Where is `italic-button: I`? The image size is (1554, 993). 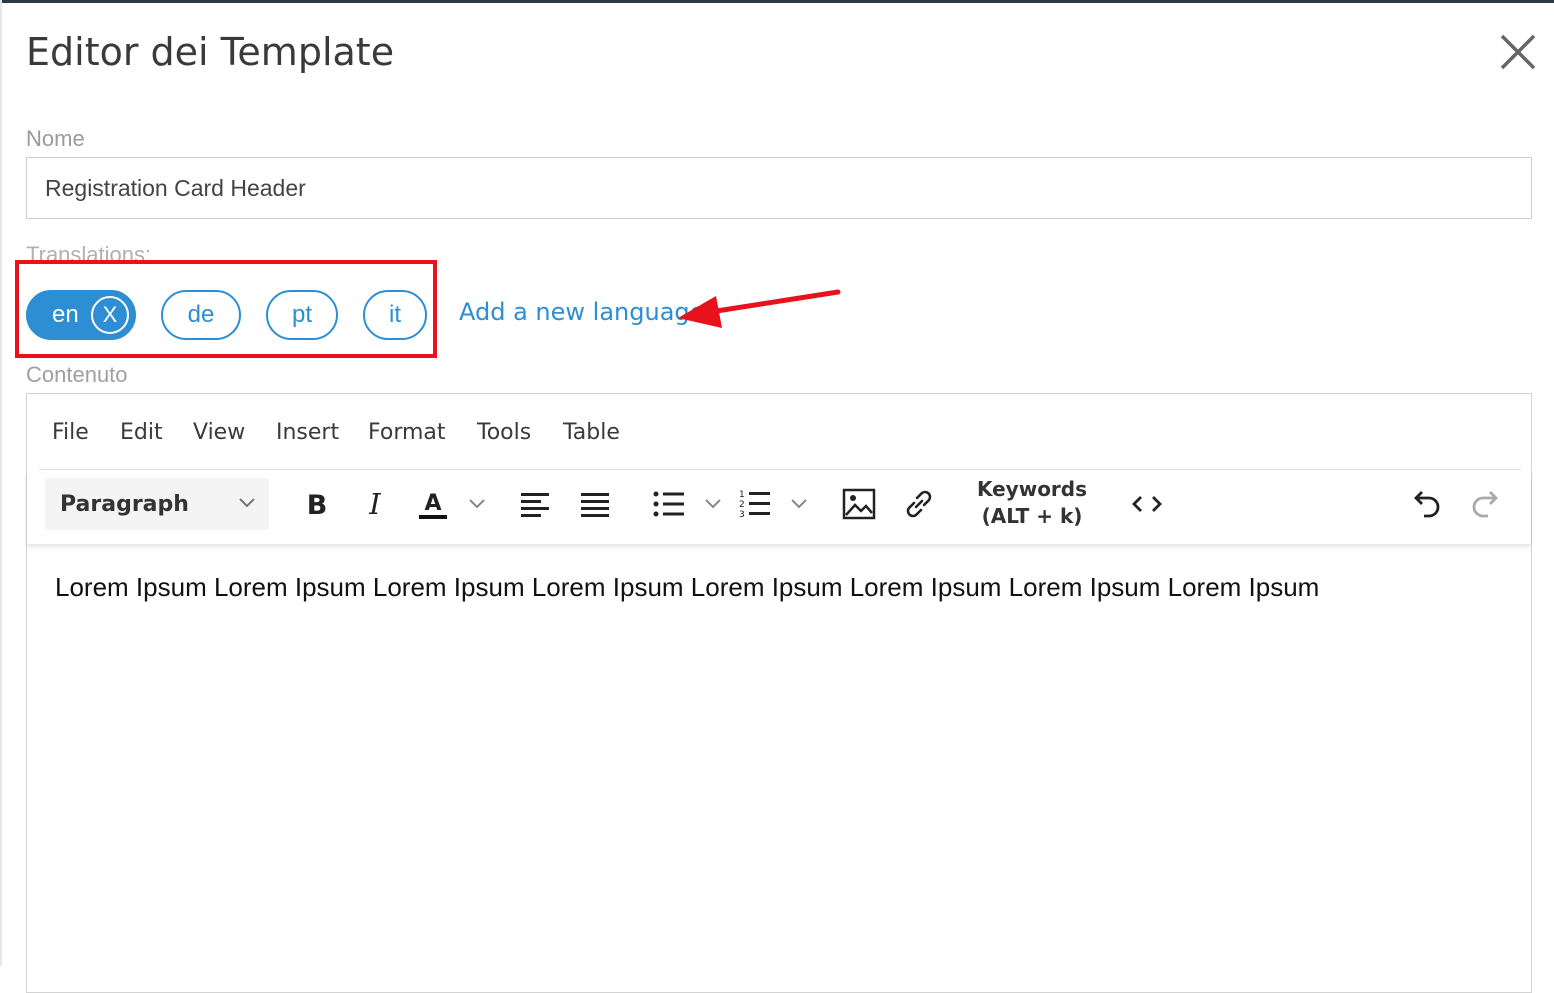
italic-button: I is located at coordinates (375, 504).